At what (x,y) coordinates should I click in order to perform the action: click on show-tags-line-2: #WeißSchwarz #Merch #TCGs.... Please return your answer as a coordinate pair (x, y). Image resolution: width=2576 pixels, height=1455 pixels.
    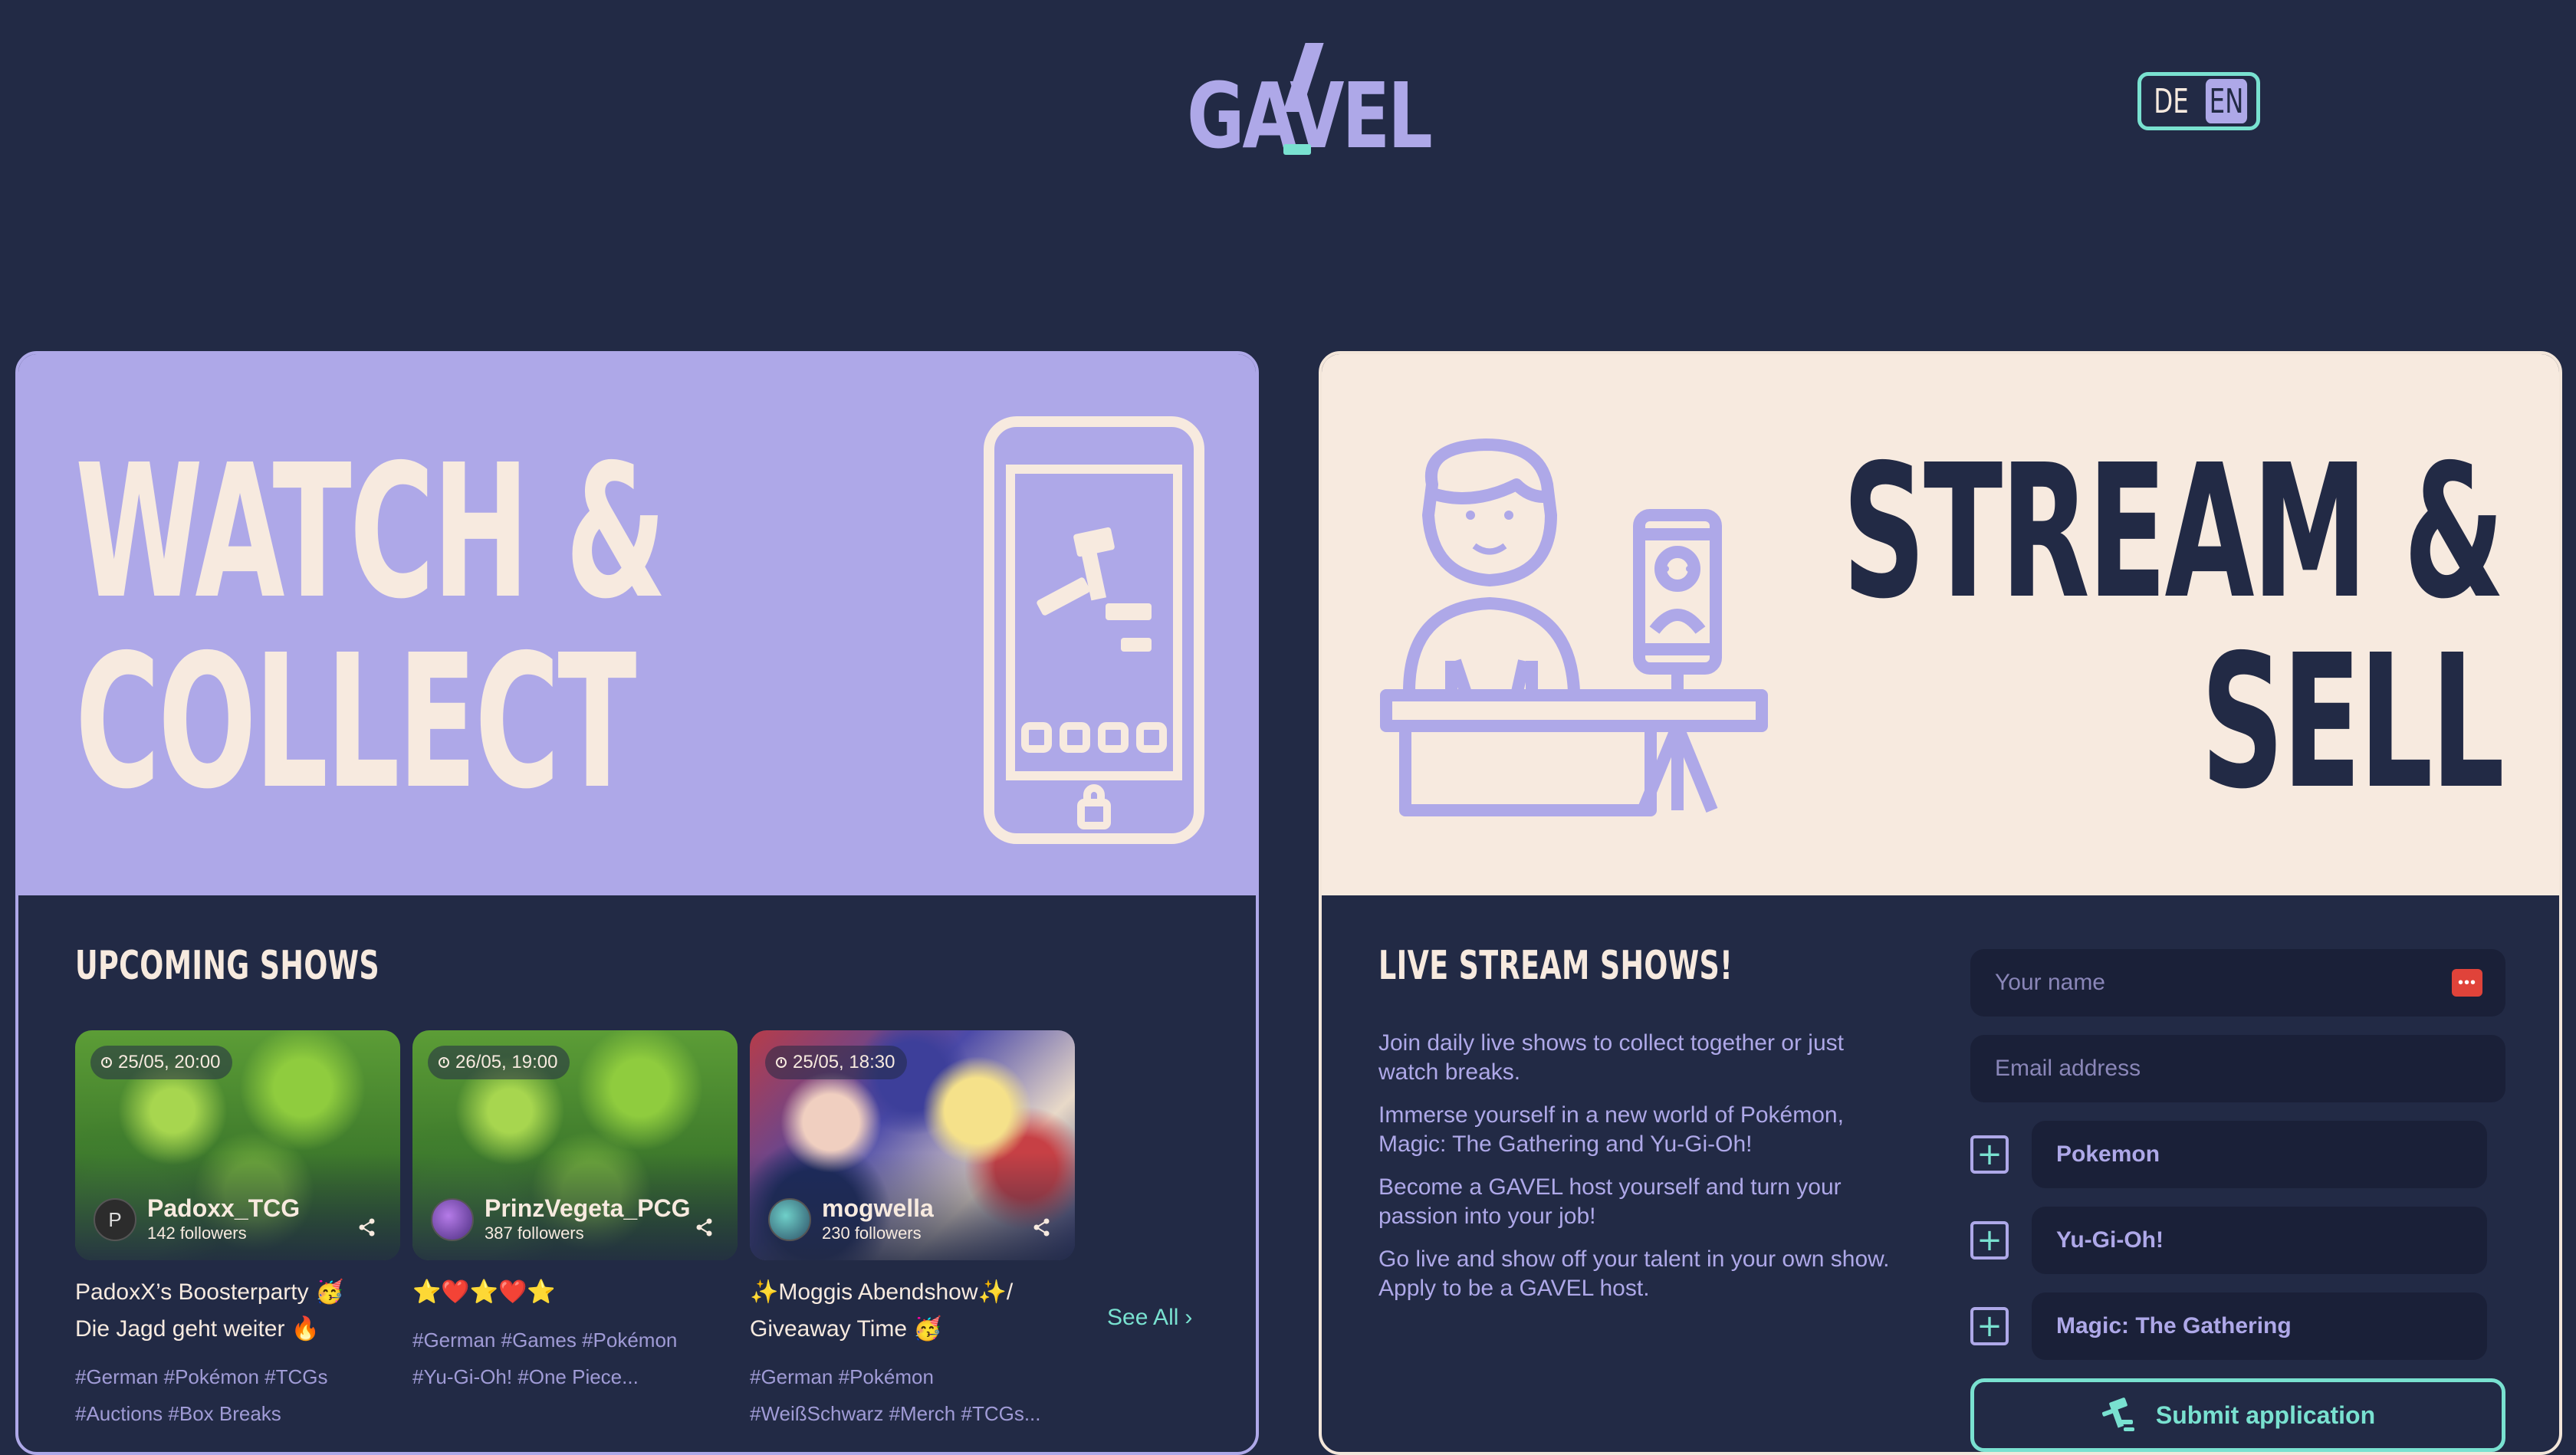
    Looking at the image, I should click on (895, 1413).